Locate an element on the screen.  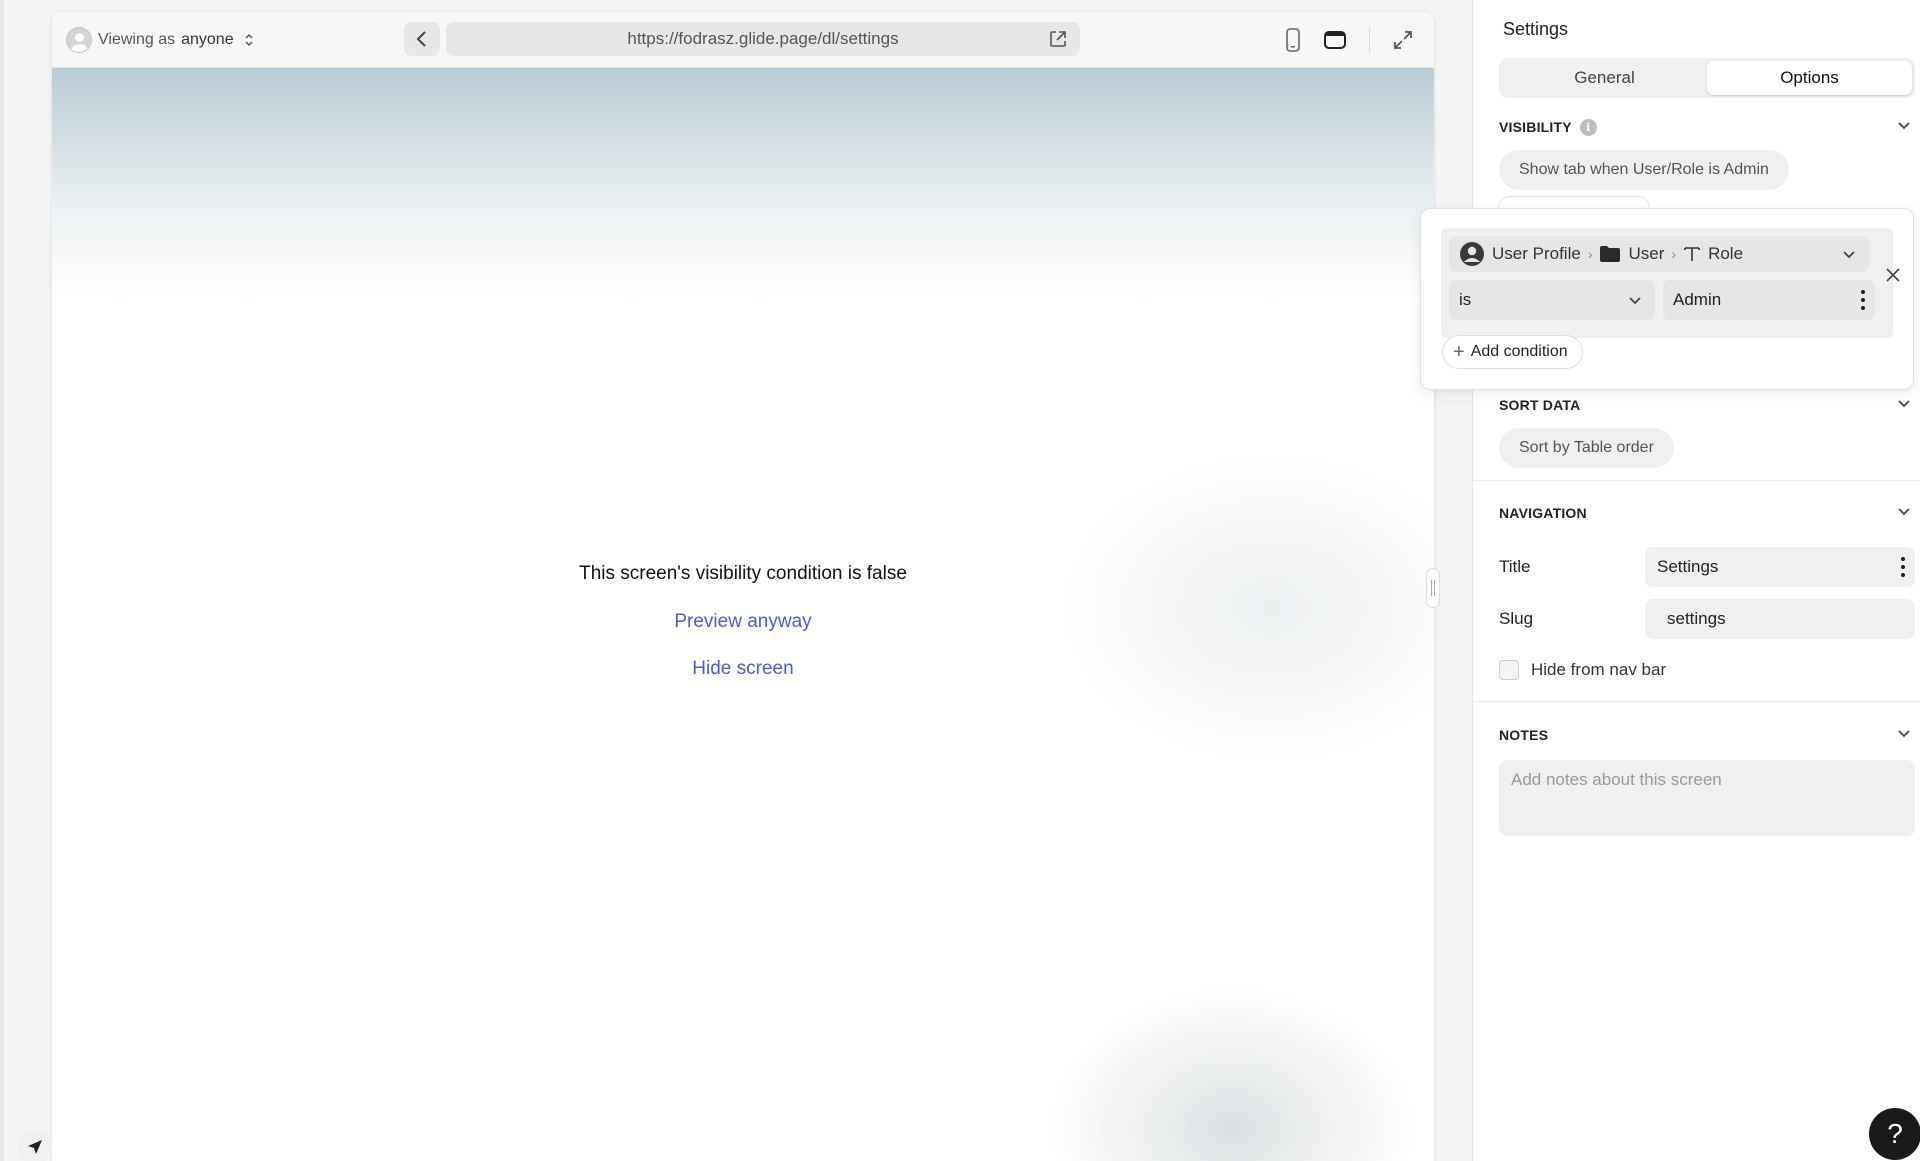
up-down-chevron-icon is located at coordinates (249, 40).